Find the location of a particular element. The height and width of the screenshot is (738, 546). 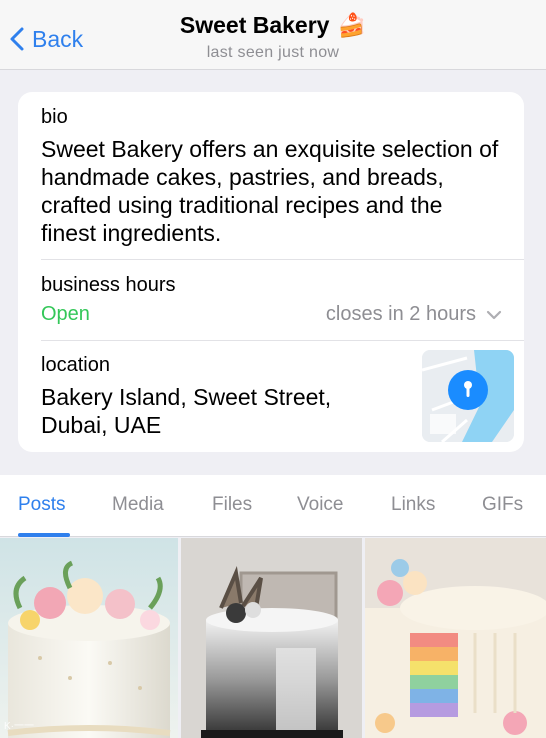

last-seen-status: last seen just now is located at coordinates (273, 52).